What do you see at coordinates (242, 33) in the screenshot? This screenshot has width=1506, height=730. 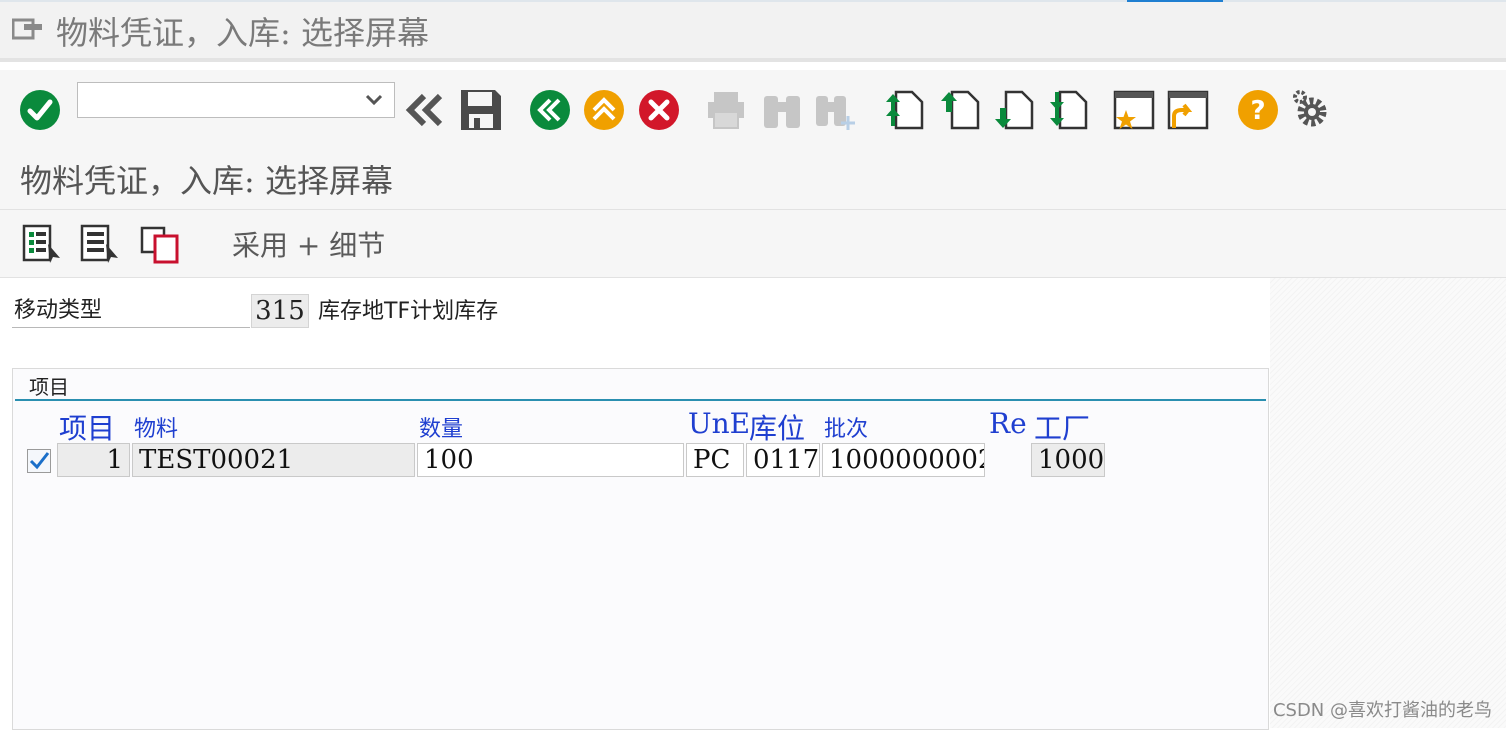 I see `window-title: 物料凭证，入库: 选择屏幕` at bounding box center [242, 33].